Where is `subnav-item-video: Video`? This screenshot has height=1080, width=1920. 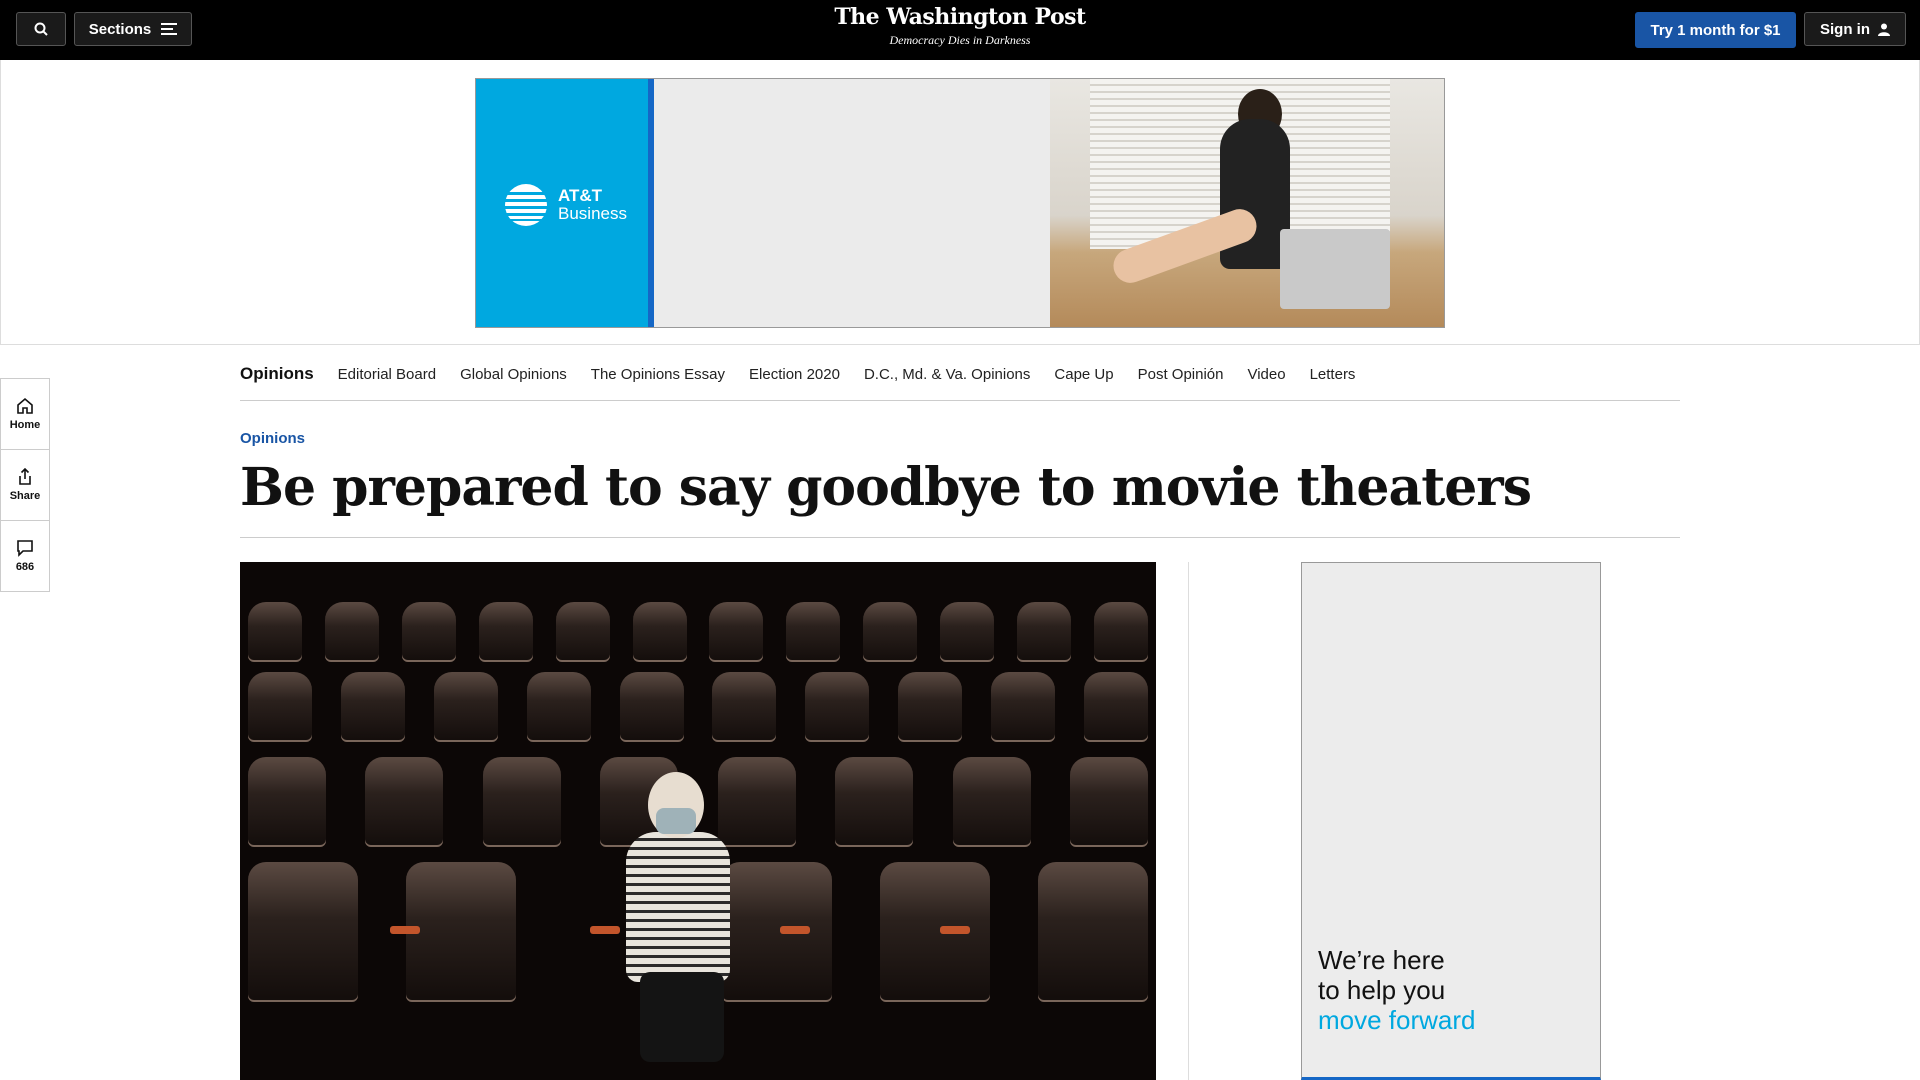
subnav-item-video: Video is located at coordinates (1266, 374).